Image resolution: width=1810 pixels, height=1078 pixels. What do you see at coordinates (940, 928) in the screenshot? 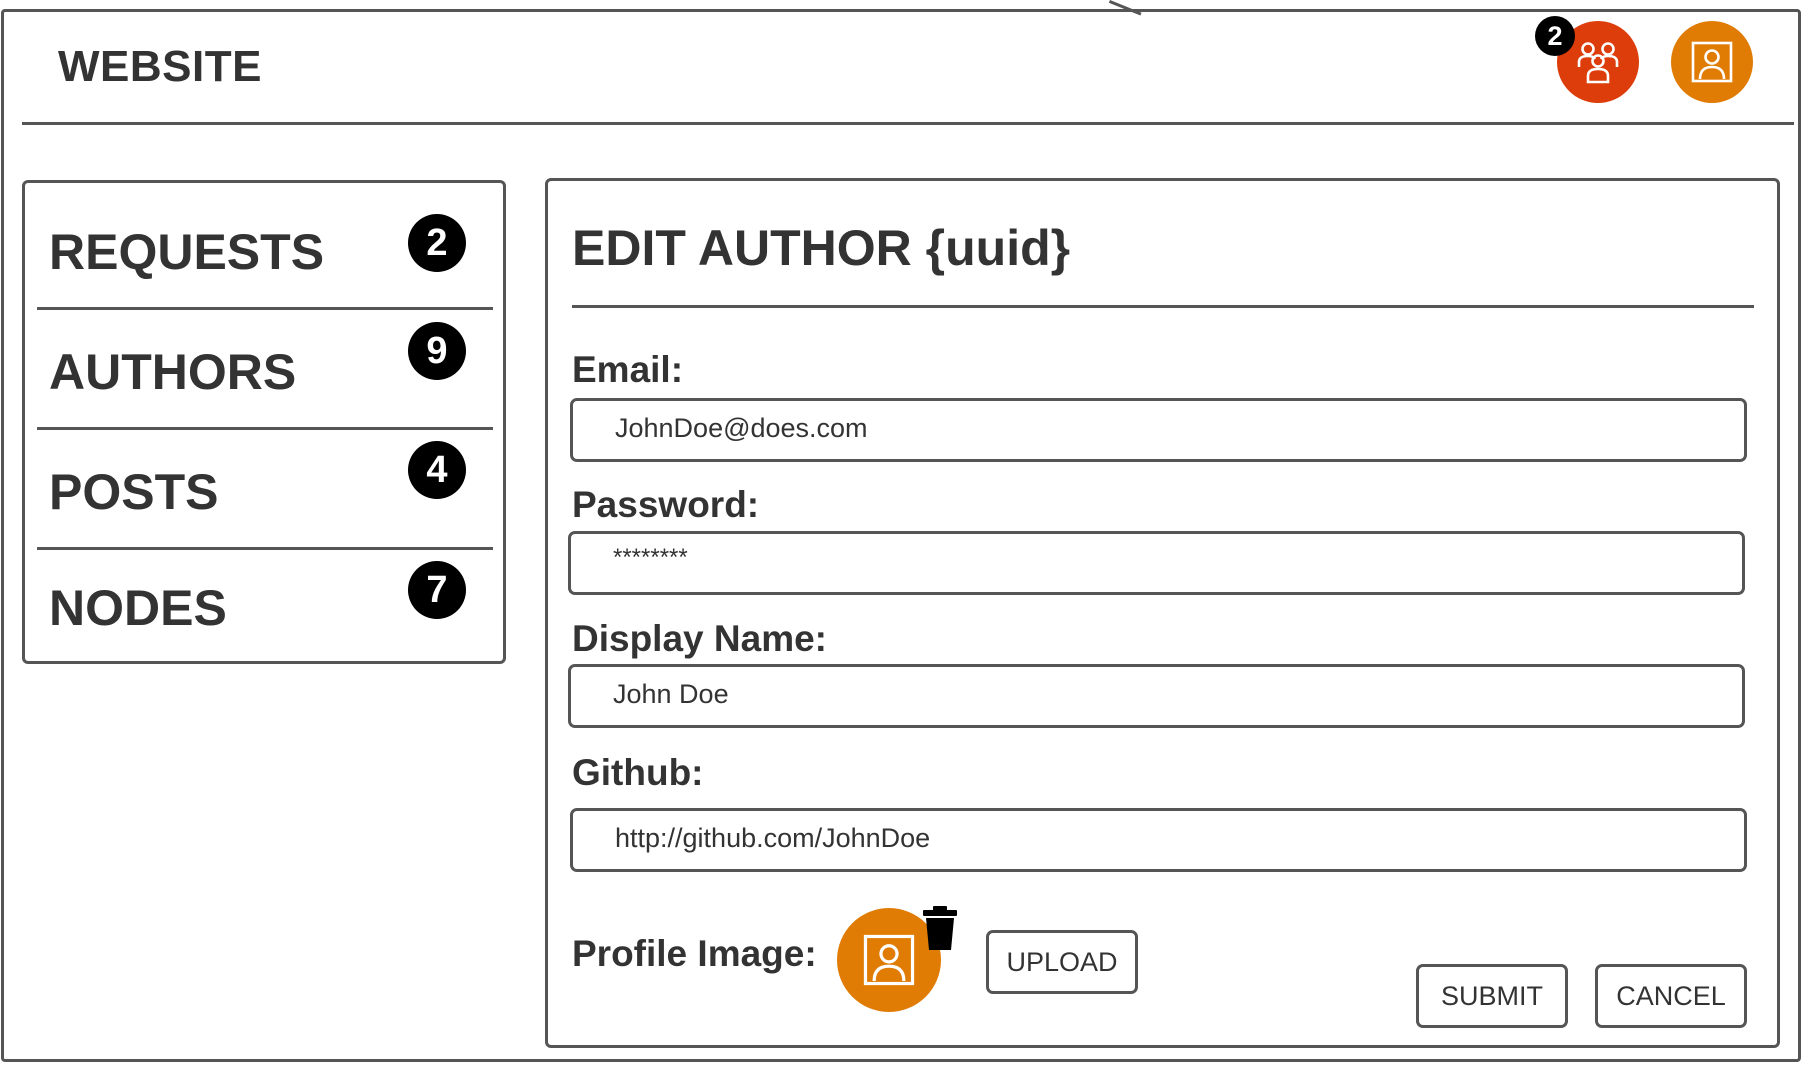
I see `trash-icon` at bounding box center [940, 928].